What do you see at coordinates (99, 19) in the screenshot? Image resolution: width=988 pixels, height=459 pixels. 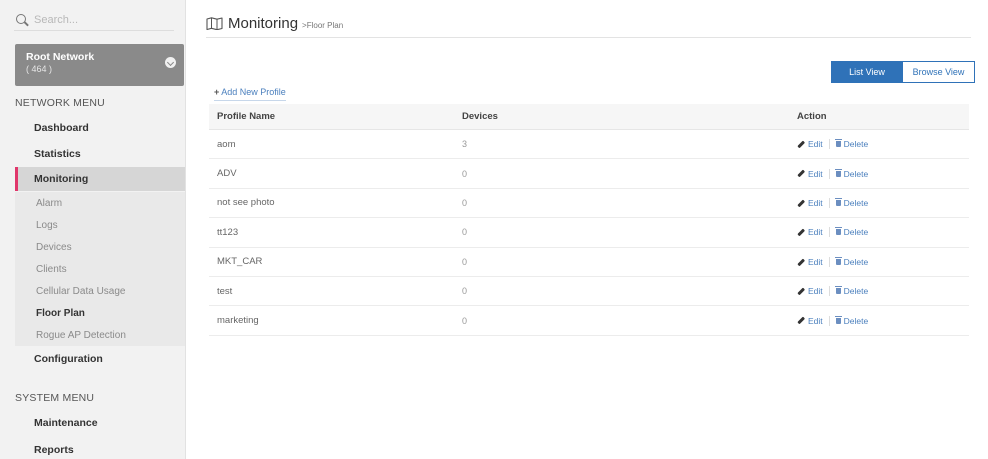 I see `search-input` at bounding box center [99, 19].